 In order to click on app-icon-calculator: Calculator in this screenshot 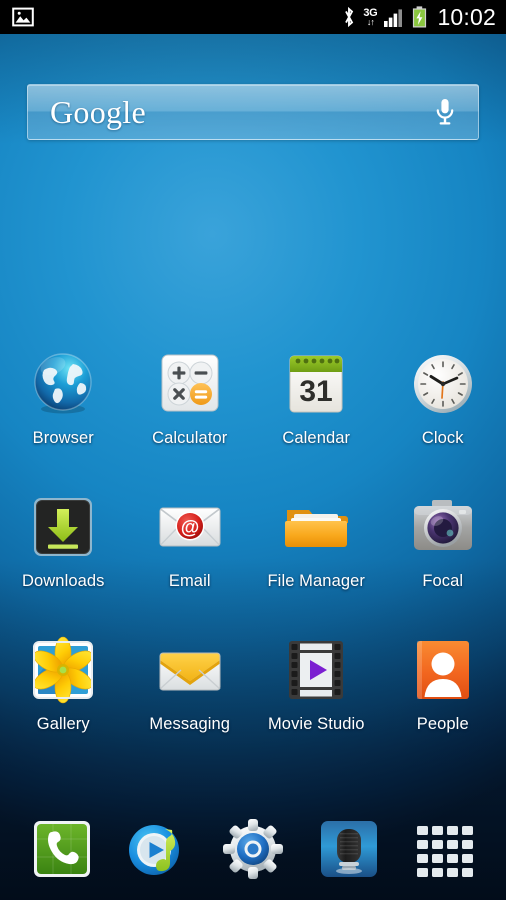, I will do `click(190, 398)`.